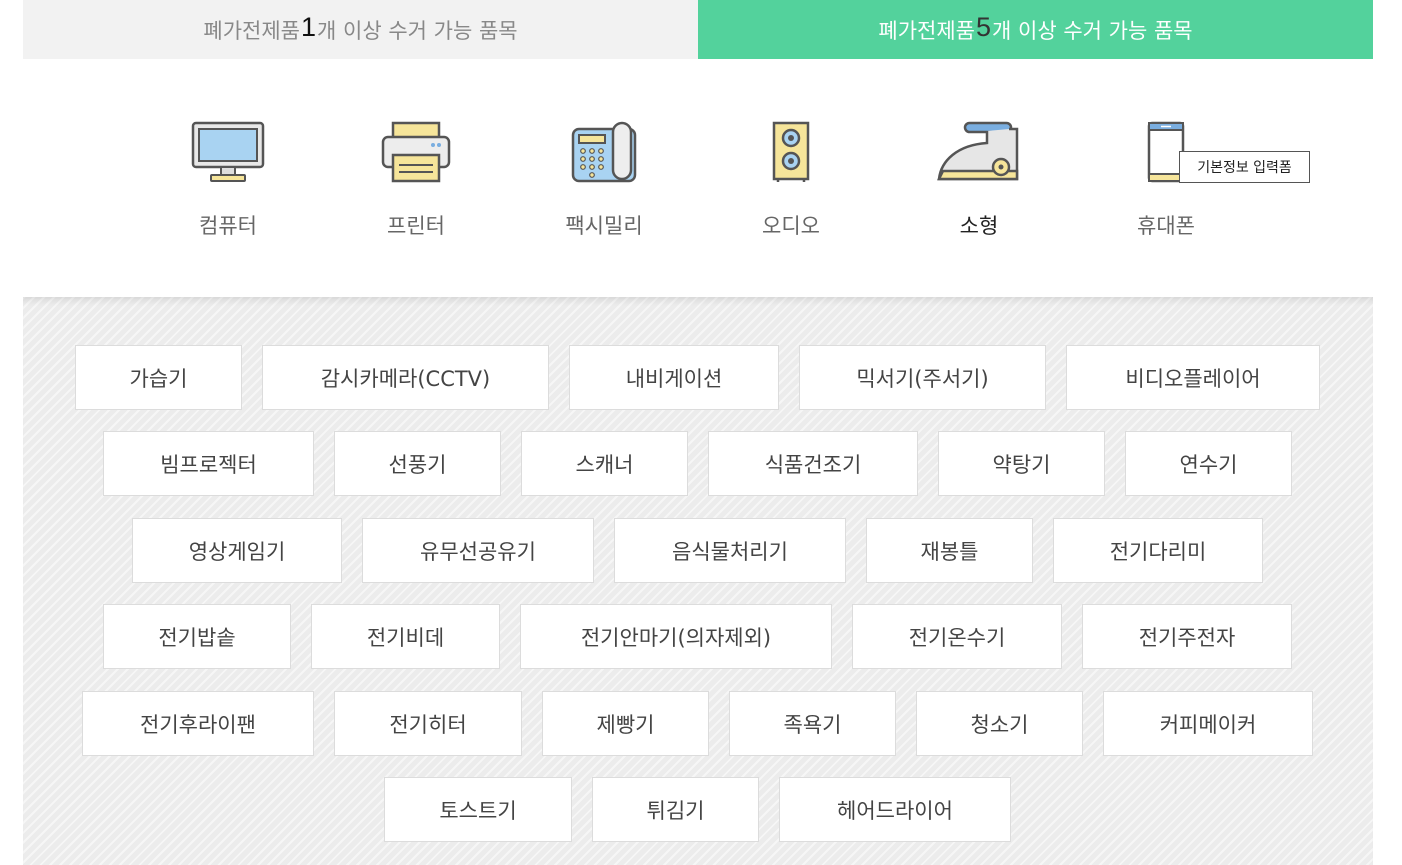 The width and height of the screenshot is (1402, 865). What do you see at coordinates (251, 30) in the screenshot?
I see `tab-1-prefix: 폐가전제품` at bounding box center [251, 30].